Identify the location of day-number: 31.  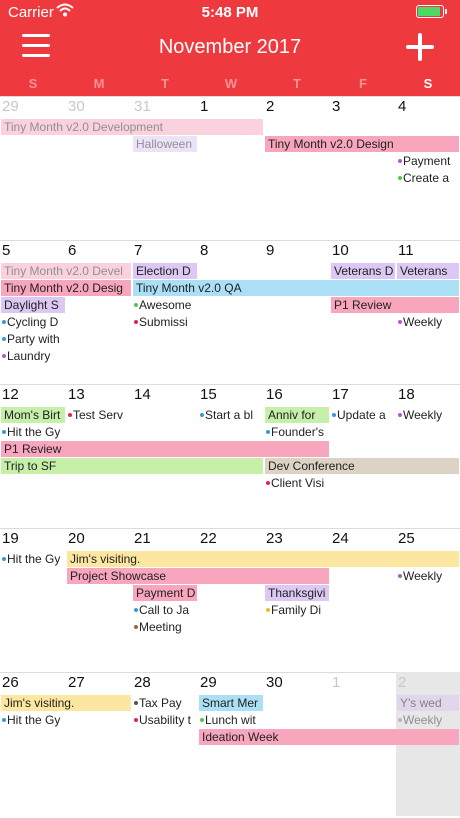
(142, 106).